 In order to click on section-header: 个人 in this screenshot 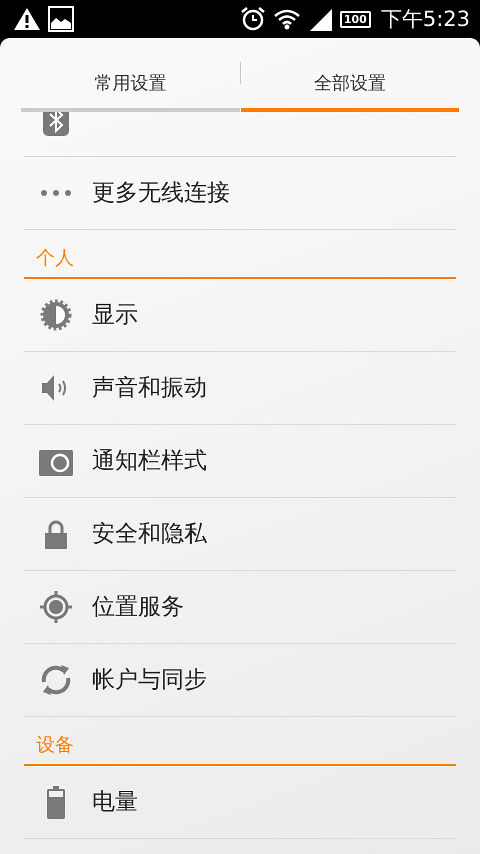, I will do `click(55, 258)`.